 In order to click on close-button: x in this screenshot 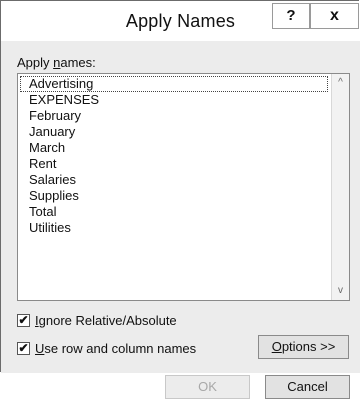, I will do `click(334, 16)`.